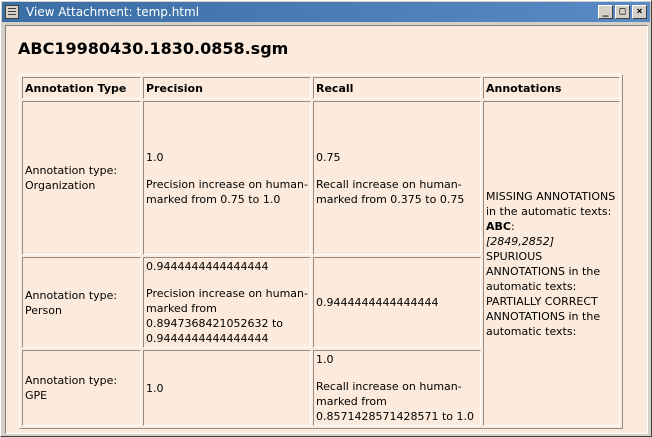 The width and height of the screenshot is (652, 437). What do you see at coordinates (639, 12) in the screenshot?
I see `close-button: ×` at bounding box center [639, 12].